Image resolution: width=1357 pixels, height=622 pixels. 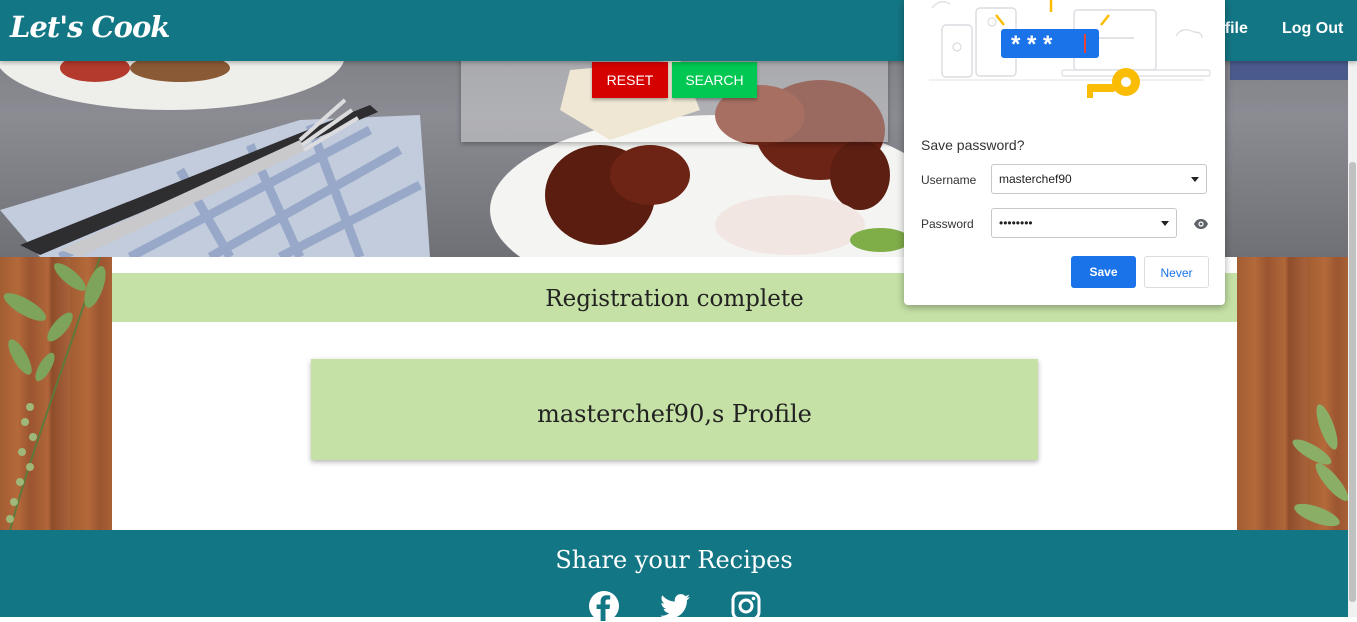 What do you see at coordinates (90, 27) in the screenshot?
I see `brand-logo: Let's Cook` at bounding box center [90, 27].